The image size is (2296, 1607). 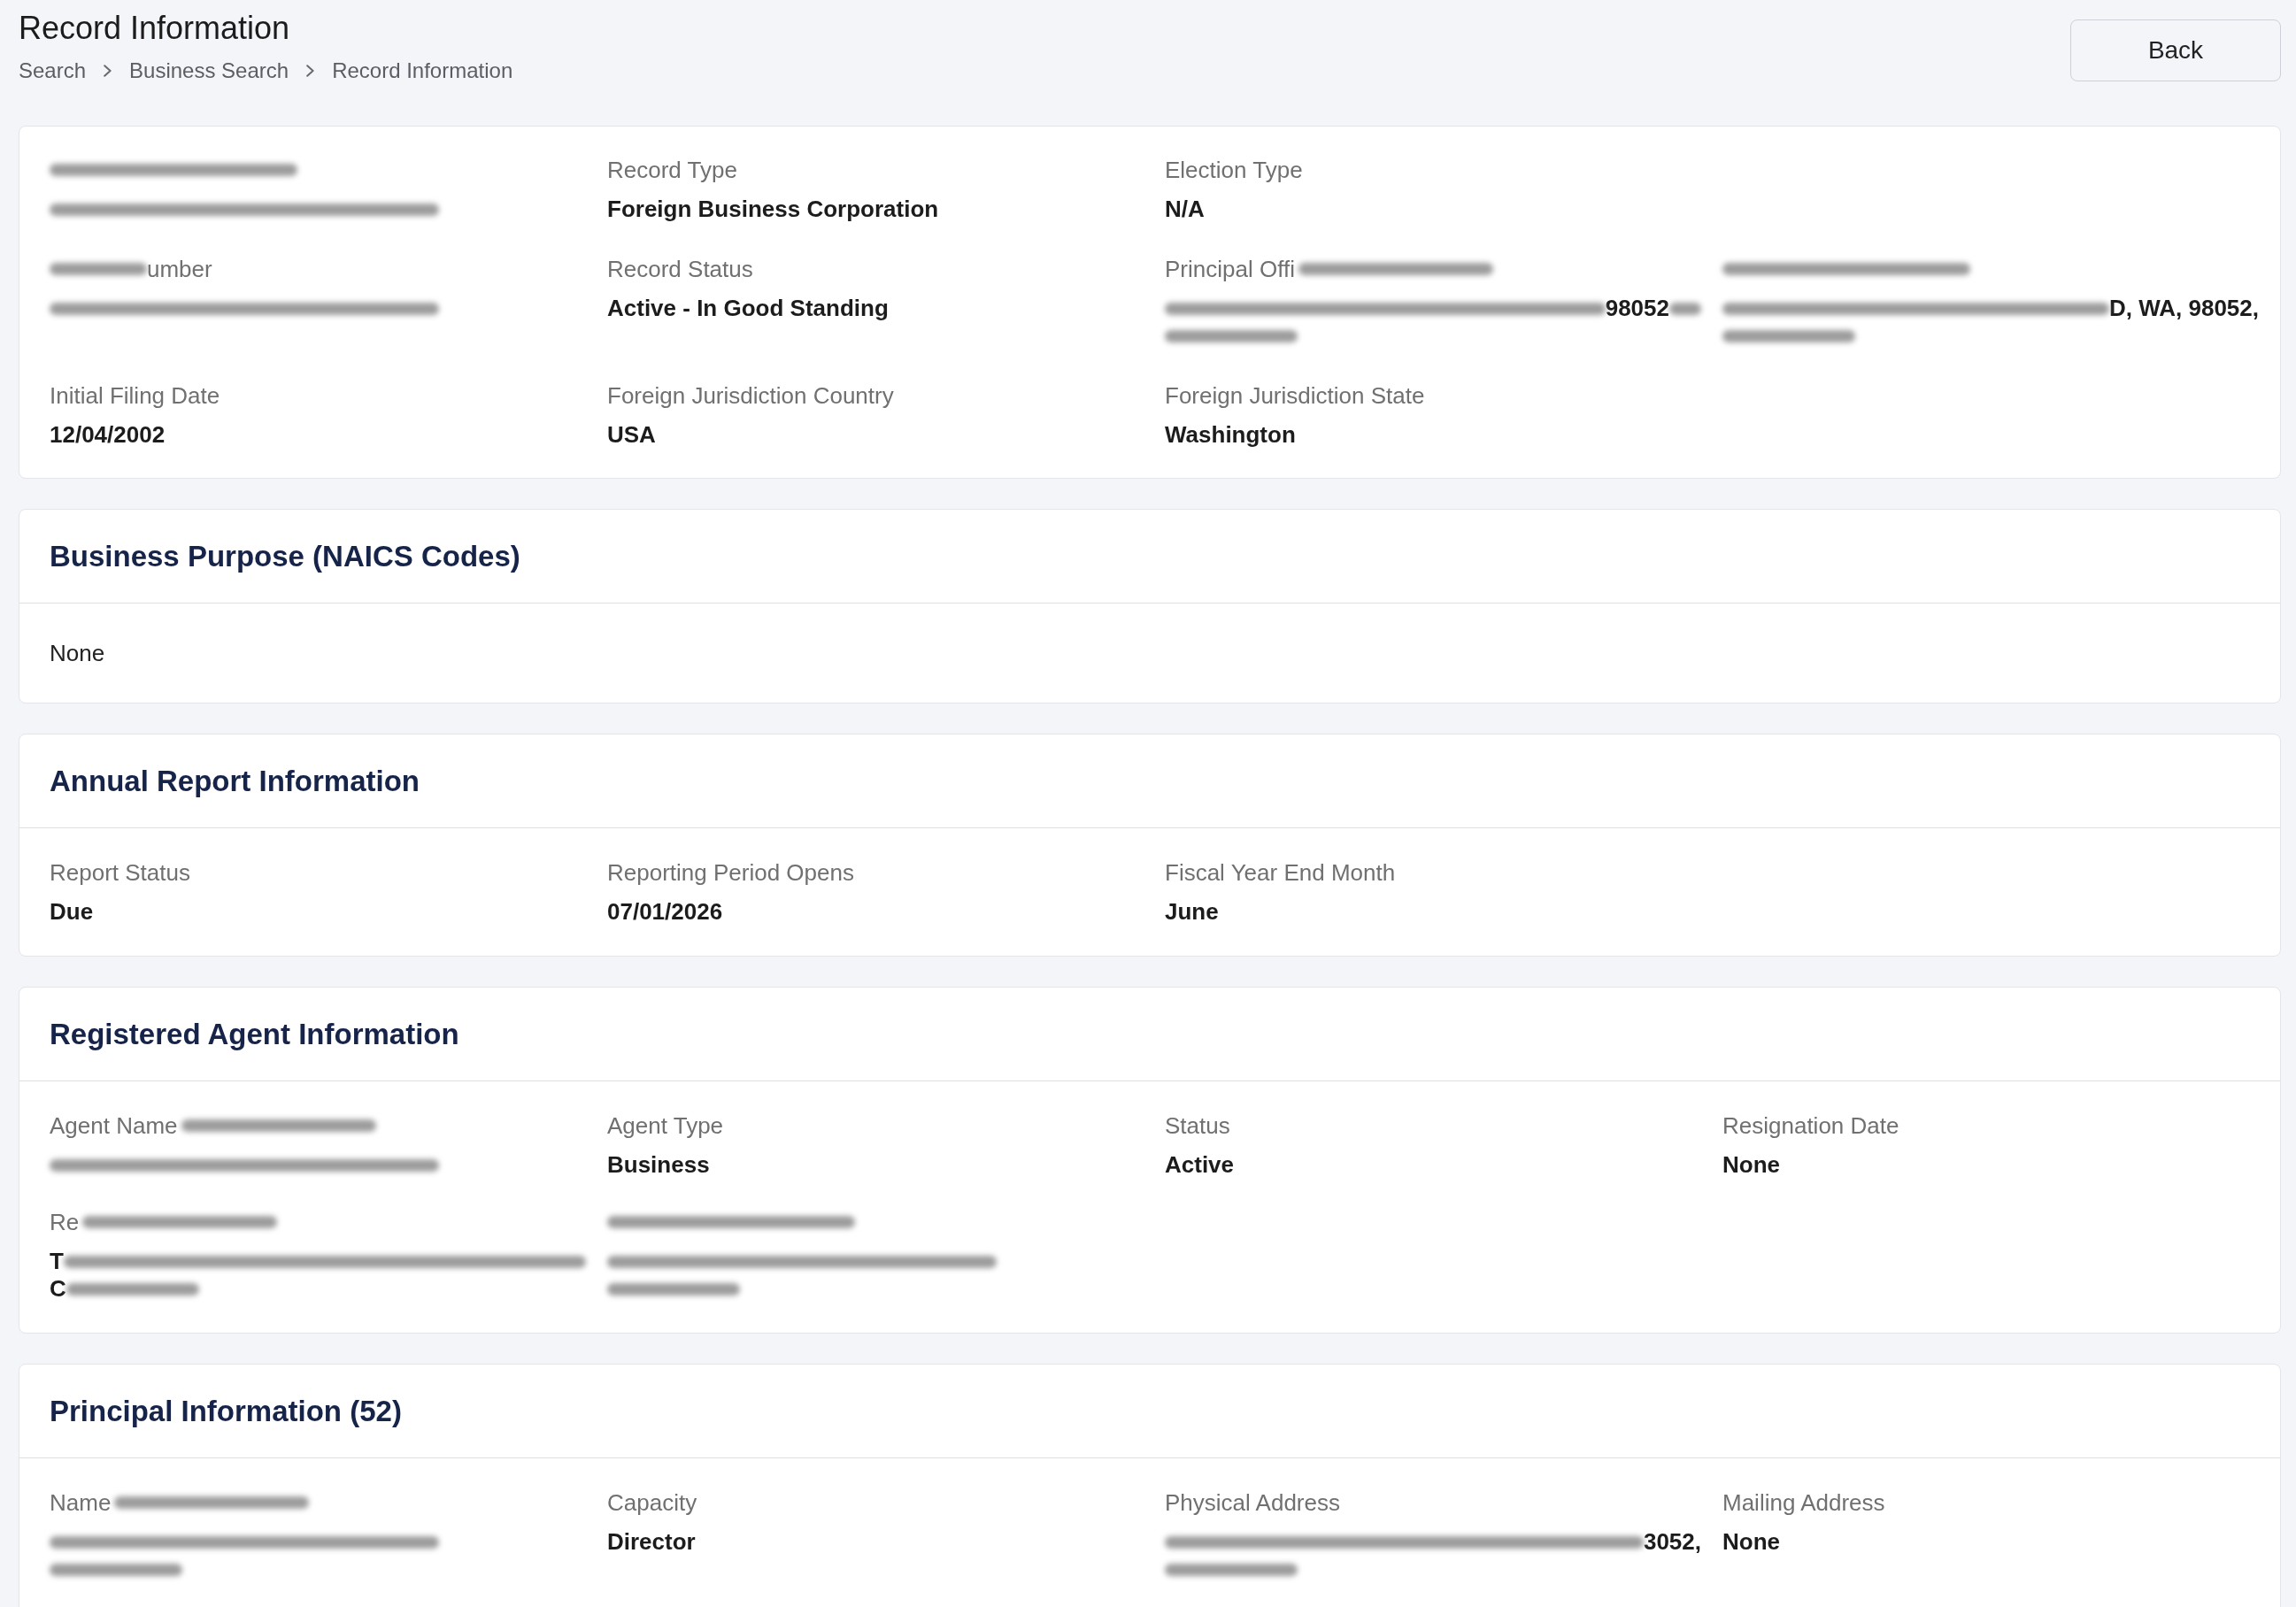 What do you see at coordinates (422, 71) in the screenshot?
I see `breadcrumb-current: Record Information` at bounding box center [422, 71].